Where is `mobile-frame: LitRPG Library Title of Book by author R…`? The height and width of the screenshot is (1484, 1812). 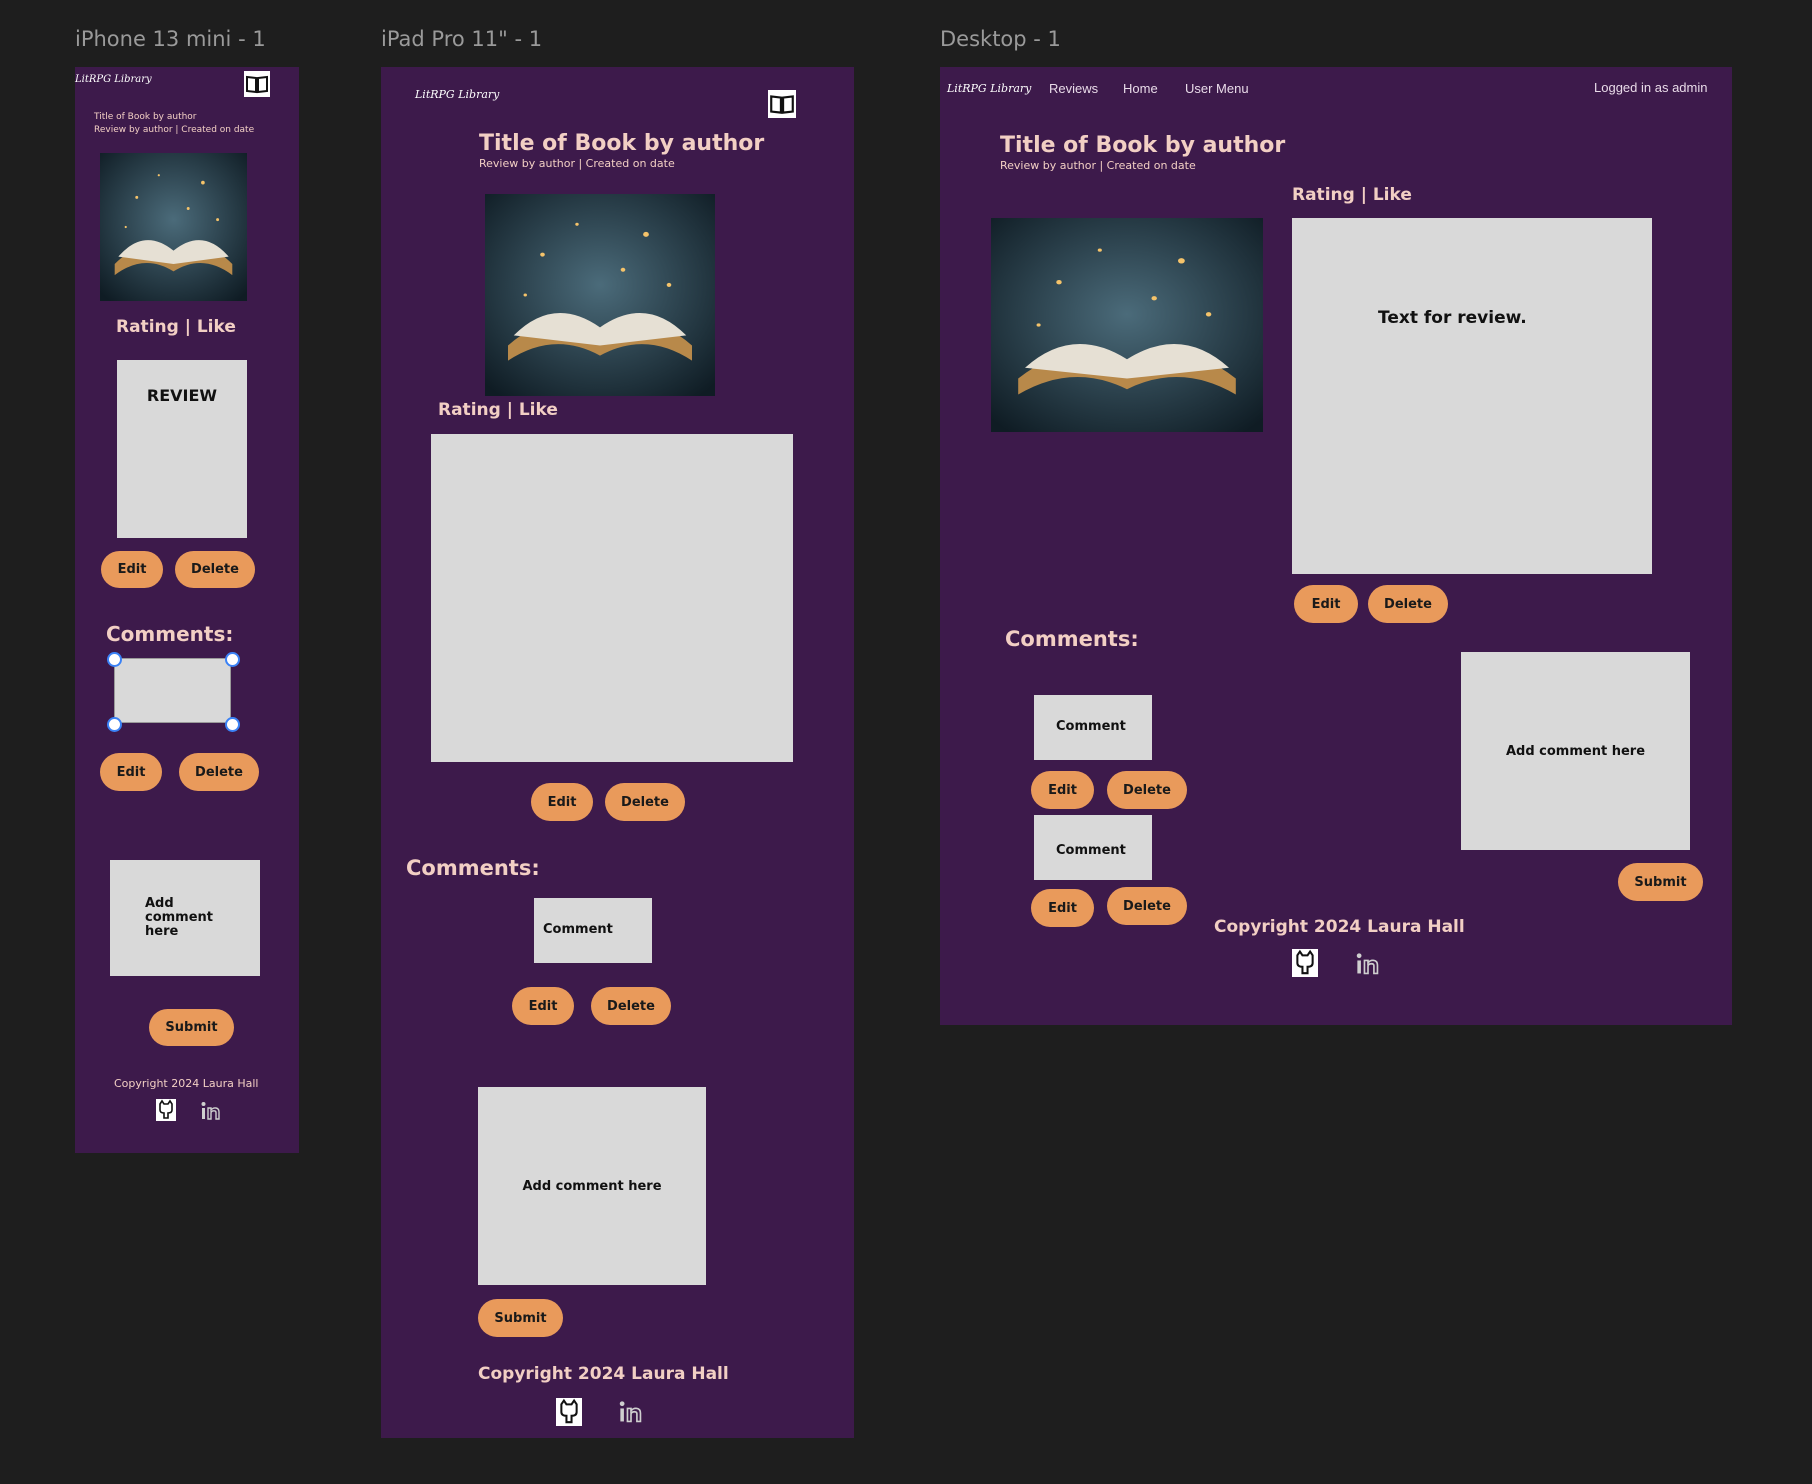 mobile-frame: LitRPG Library Title of Book by author R… is located at coordinates (187, 610).